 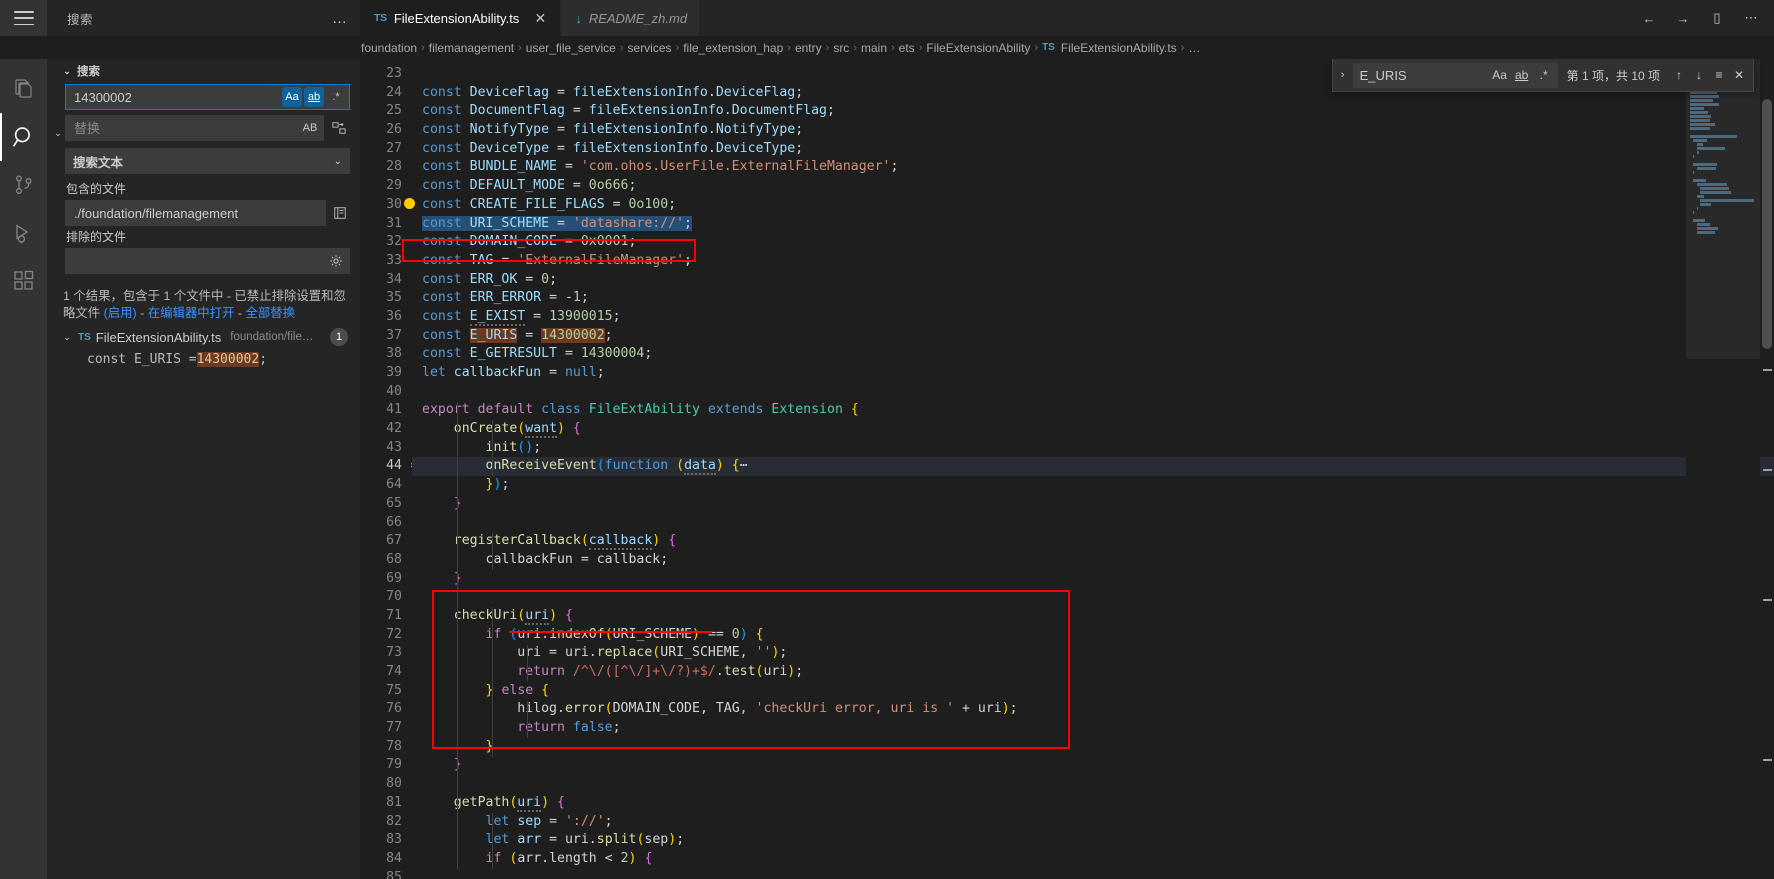 I want to click on use-exclude-settings-toggle, so click(x=336, y=261).